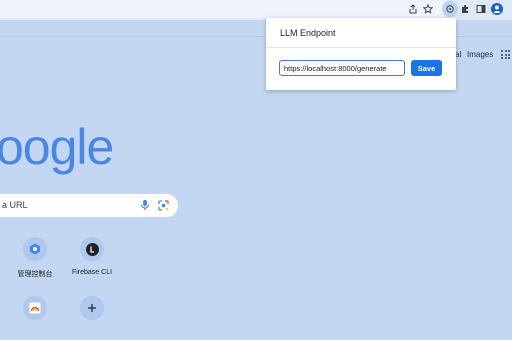  What do you see at coordinates (342, 68) in the screenshot?
I see `endpoint-url-input` at bounding box center [342, 68].